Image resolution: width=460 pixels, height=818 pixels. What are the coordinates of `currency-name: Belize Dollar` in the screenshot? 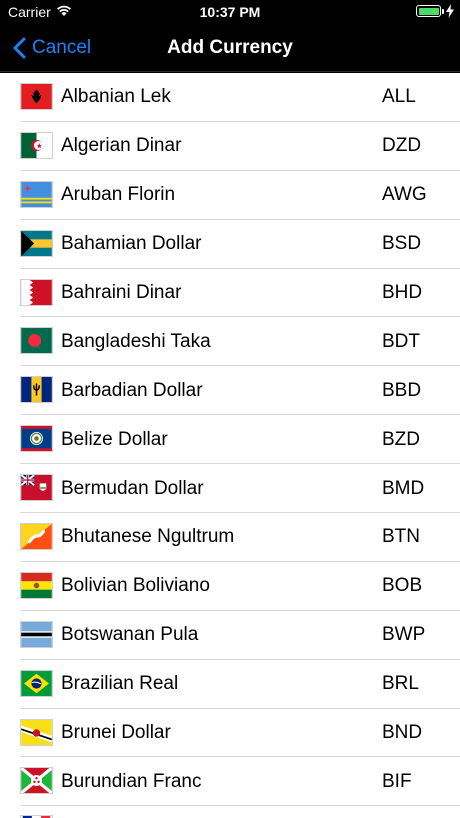 It's located at (114, 439).